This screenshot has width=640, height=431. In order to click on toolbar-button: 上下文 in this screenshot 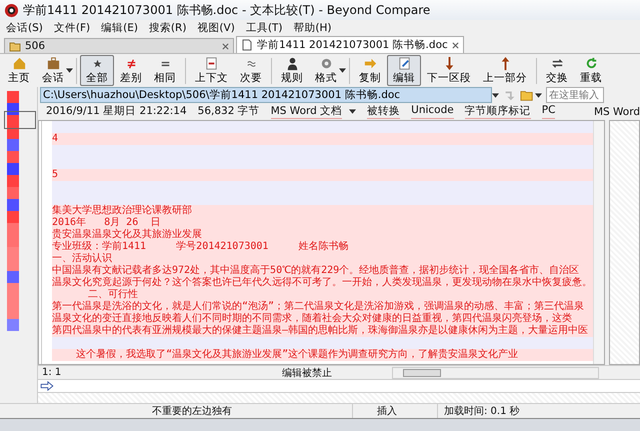, I will do `click(211, 70)`.